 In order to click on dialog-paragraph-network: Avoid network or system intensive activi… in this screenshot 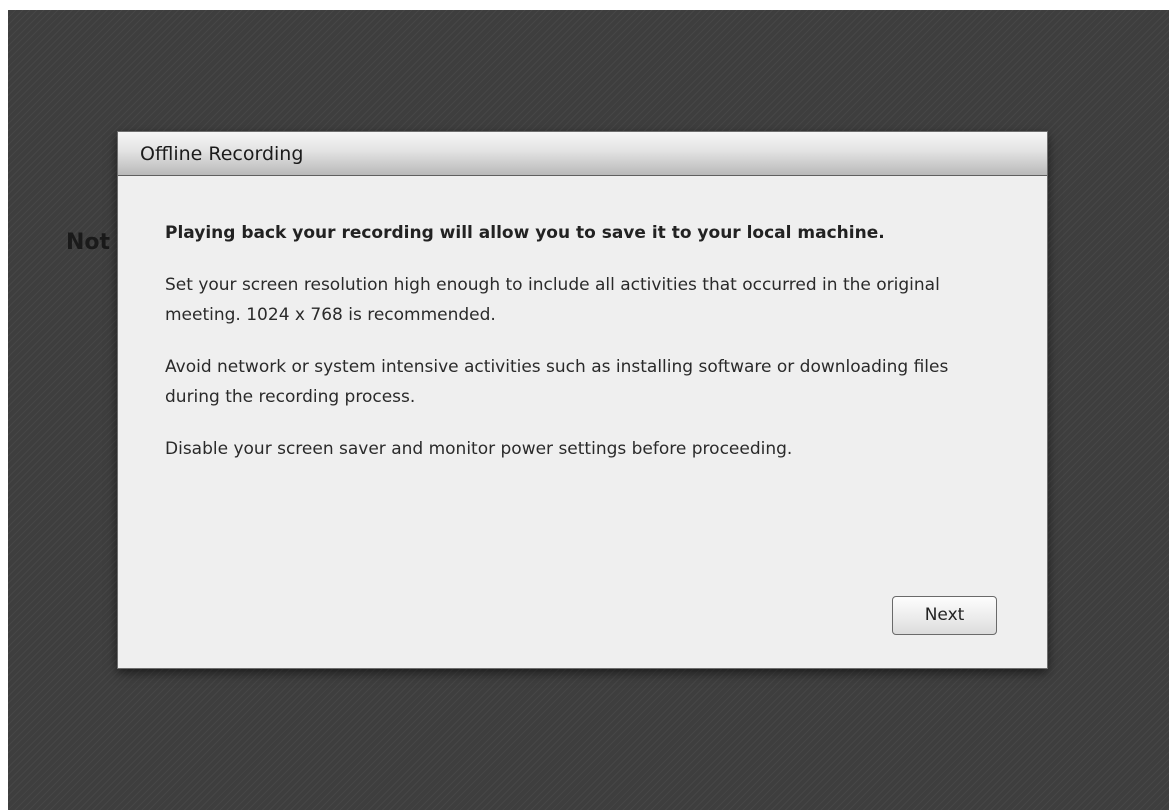, I will do `click(557, 382)`.